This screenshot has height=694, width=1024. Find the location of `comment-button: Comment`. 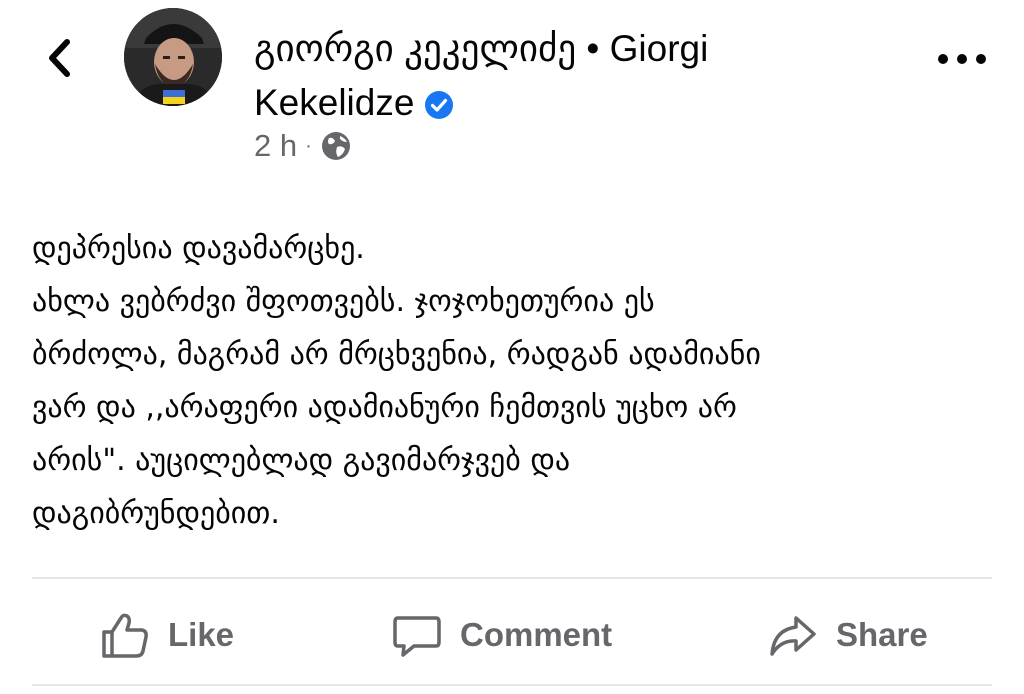

comment-button: Comment is located at coordinates (502, 635).